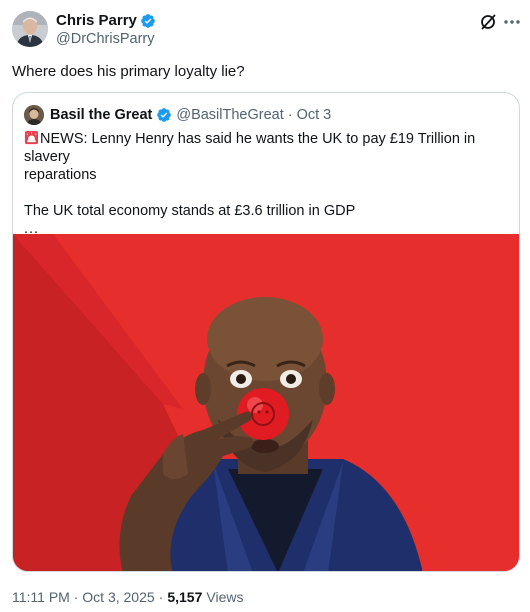 This screenshot has width=530, height=612. I want to click on tweet-timestamp: 11:11 PM · Oct 3, 2025, so click(83, 597).